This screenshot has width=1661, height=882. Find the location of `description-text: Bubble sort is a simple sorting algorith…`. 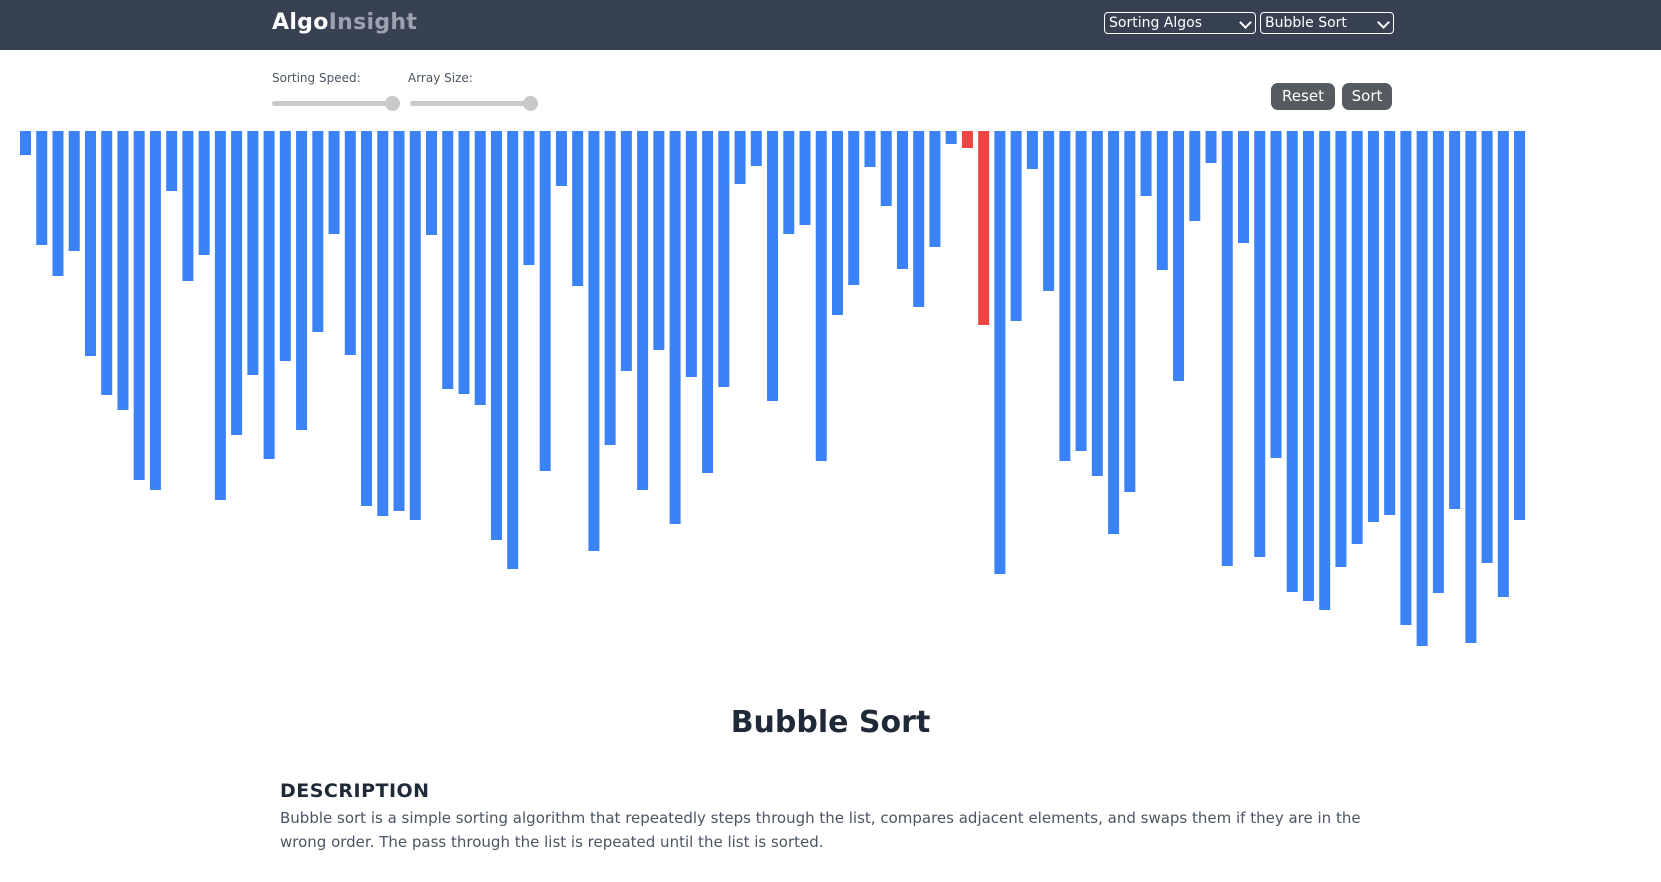

description-text: Bubble sort is a simple sorting algorith… is located at coordinates (820, 830).